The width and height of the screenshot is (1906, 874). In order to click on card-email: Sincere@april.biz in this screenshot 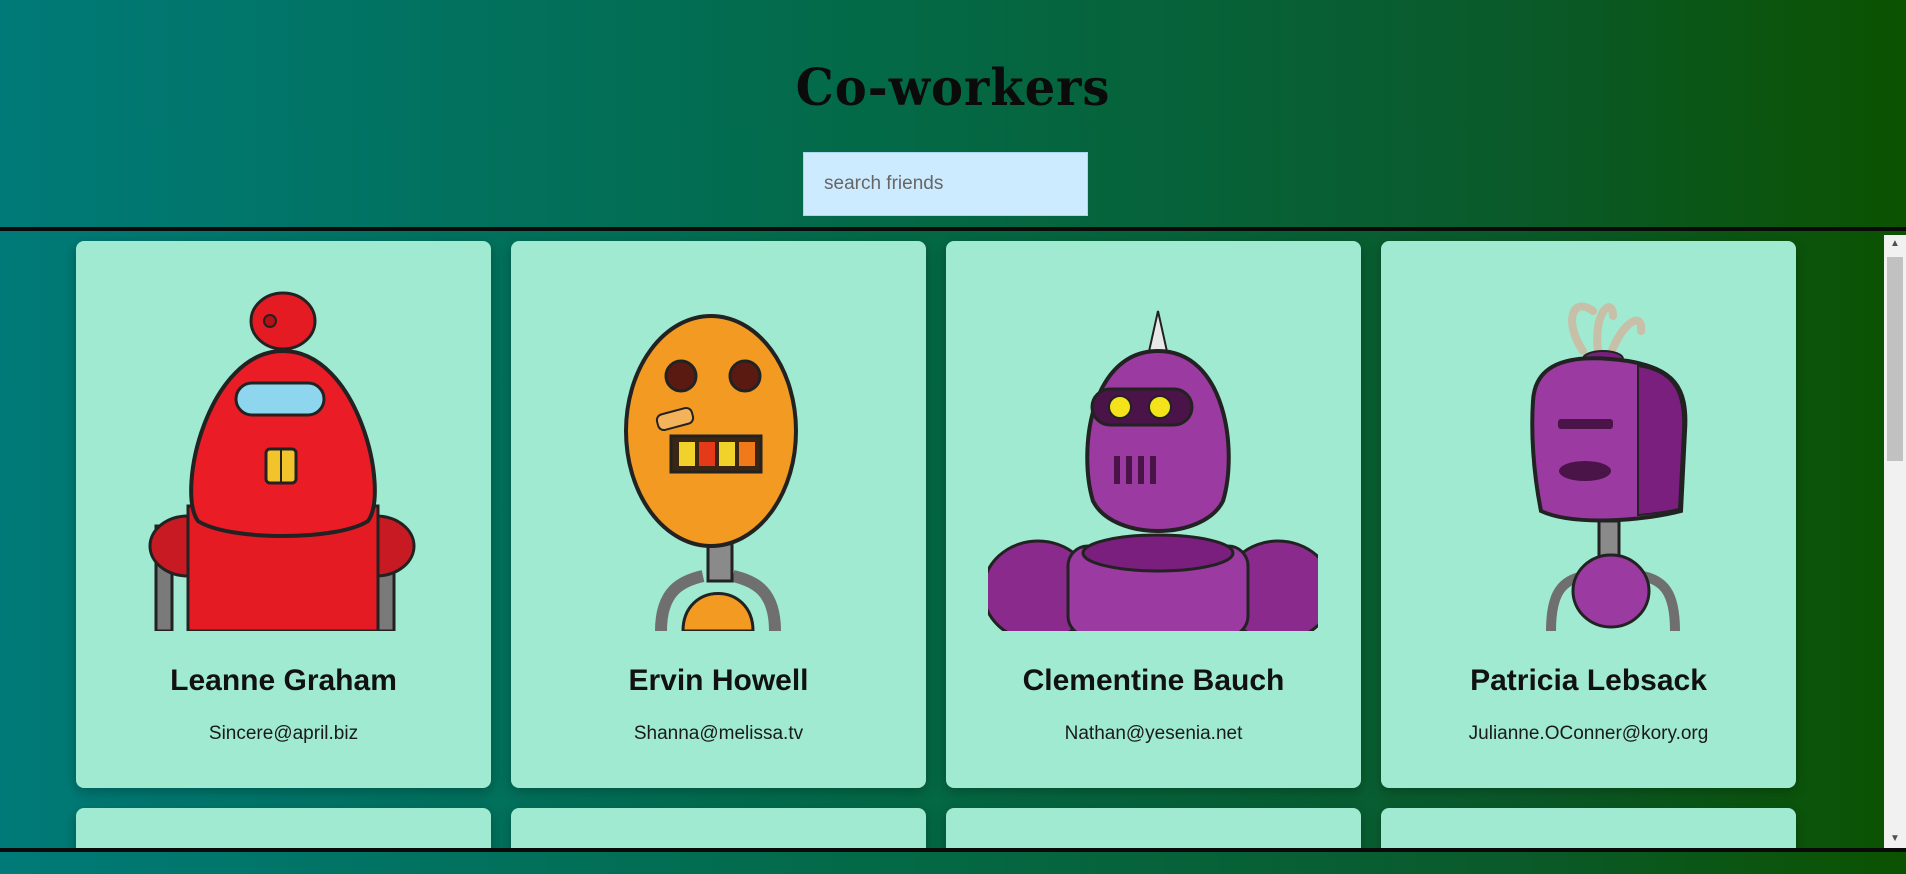, I will do `click(283, 733)`.